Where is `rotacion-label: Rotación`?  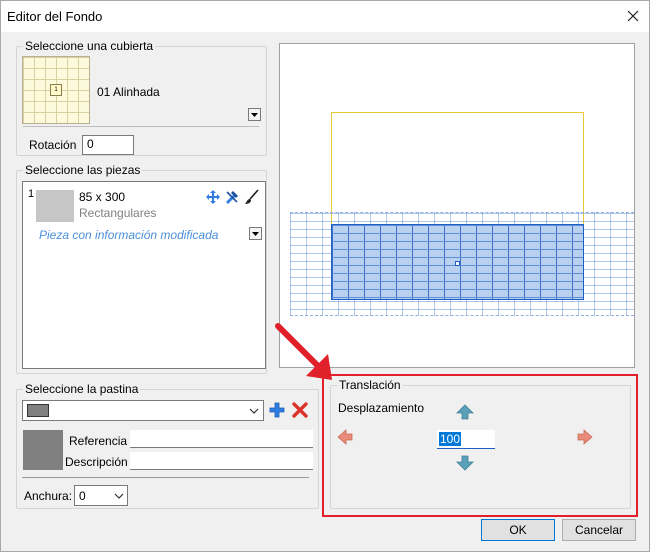
rotacion-label: Rotación is located at coordinates (53, 145).